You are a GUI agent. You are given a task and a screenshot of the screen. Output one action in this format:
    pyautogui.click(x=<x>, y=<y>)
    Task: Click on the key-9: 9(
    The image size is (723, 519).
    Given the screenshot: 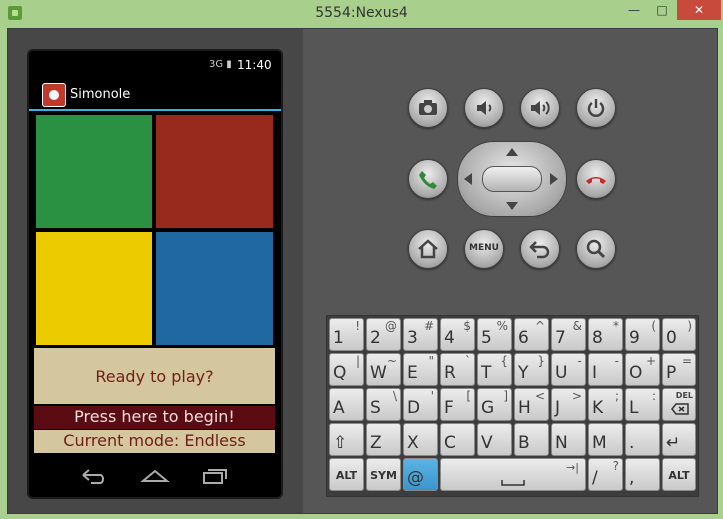 What is the action you would take?
    pyautogui.click(x=642, y=334)
    